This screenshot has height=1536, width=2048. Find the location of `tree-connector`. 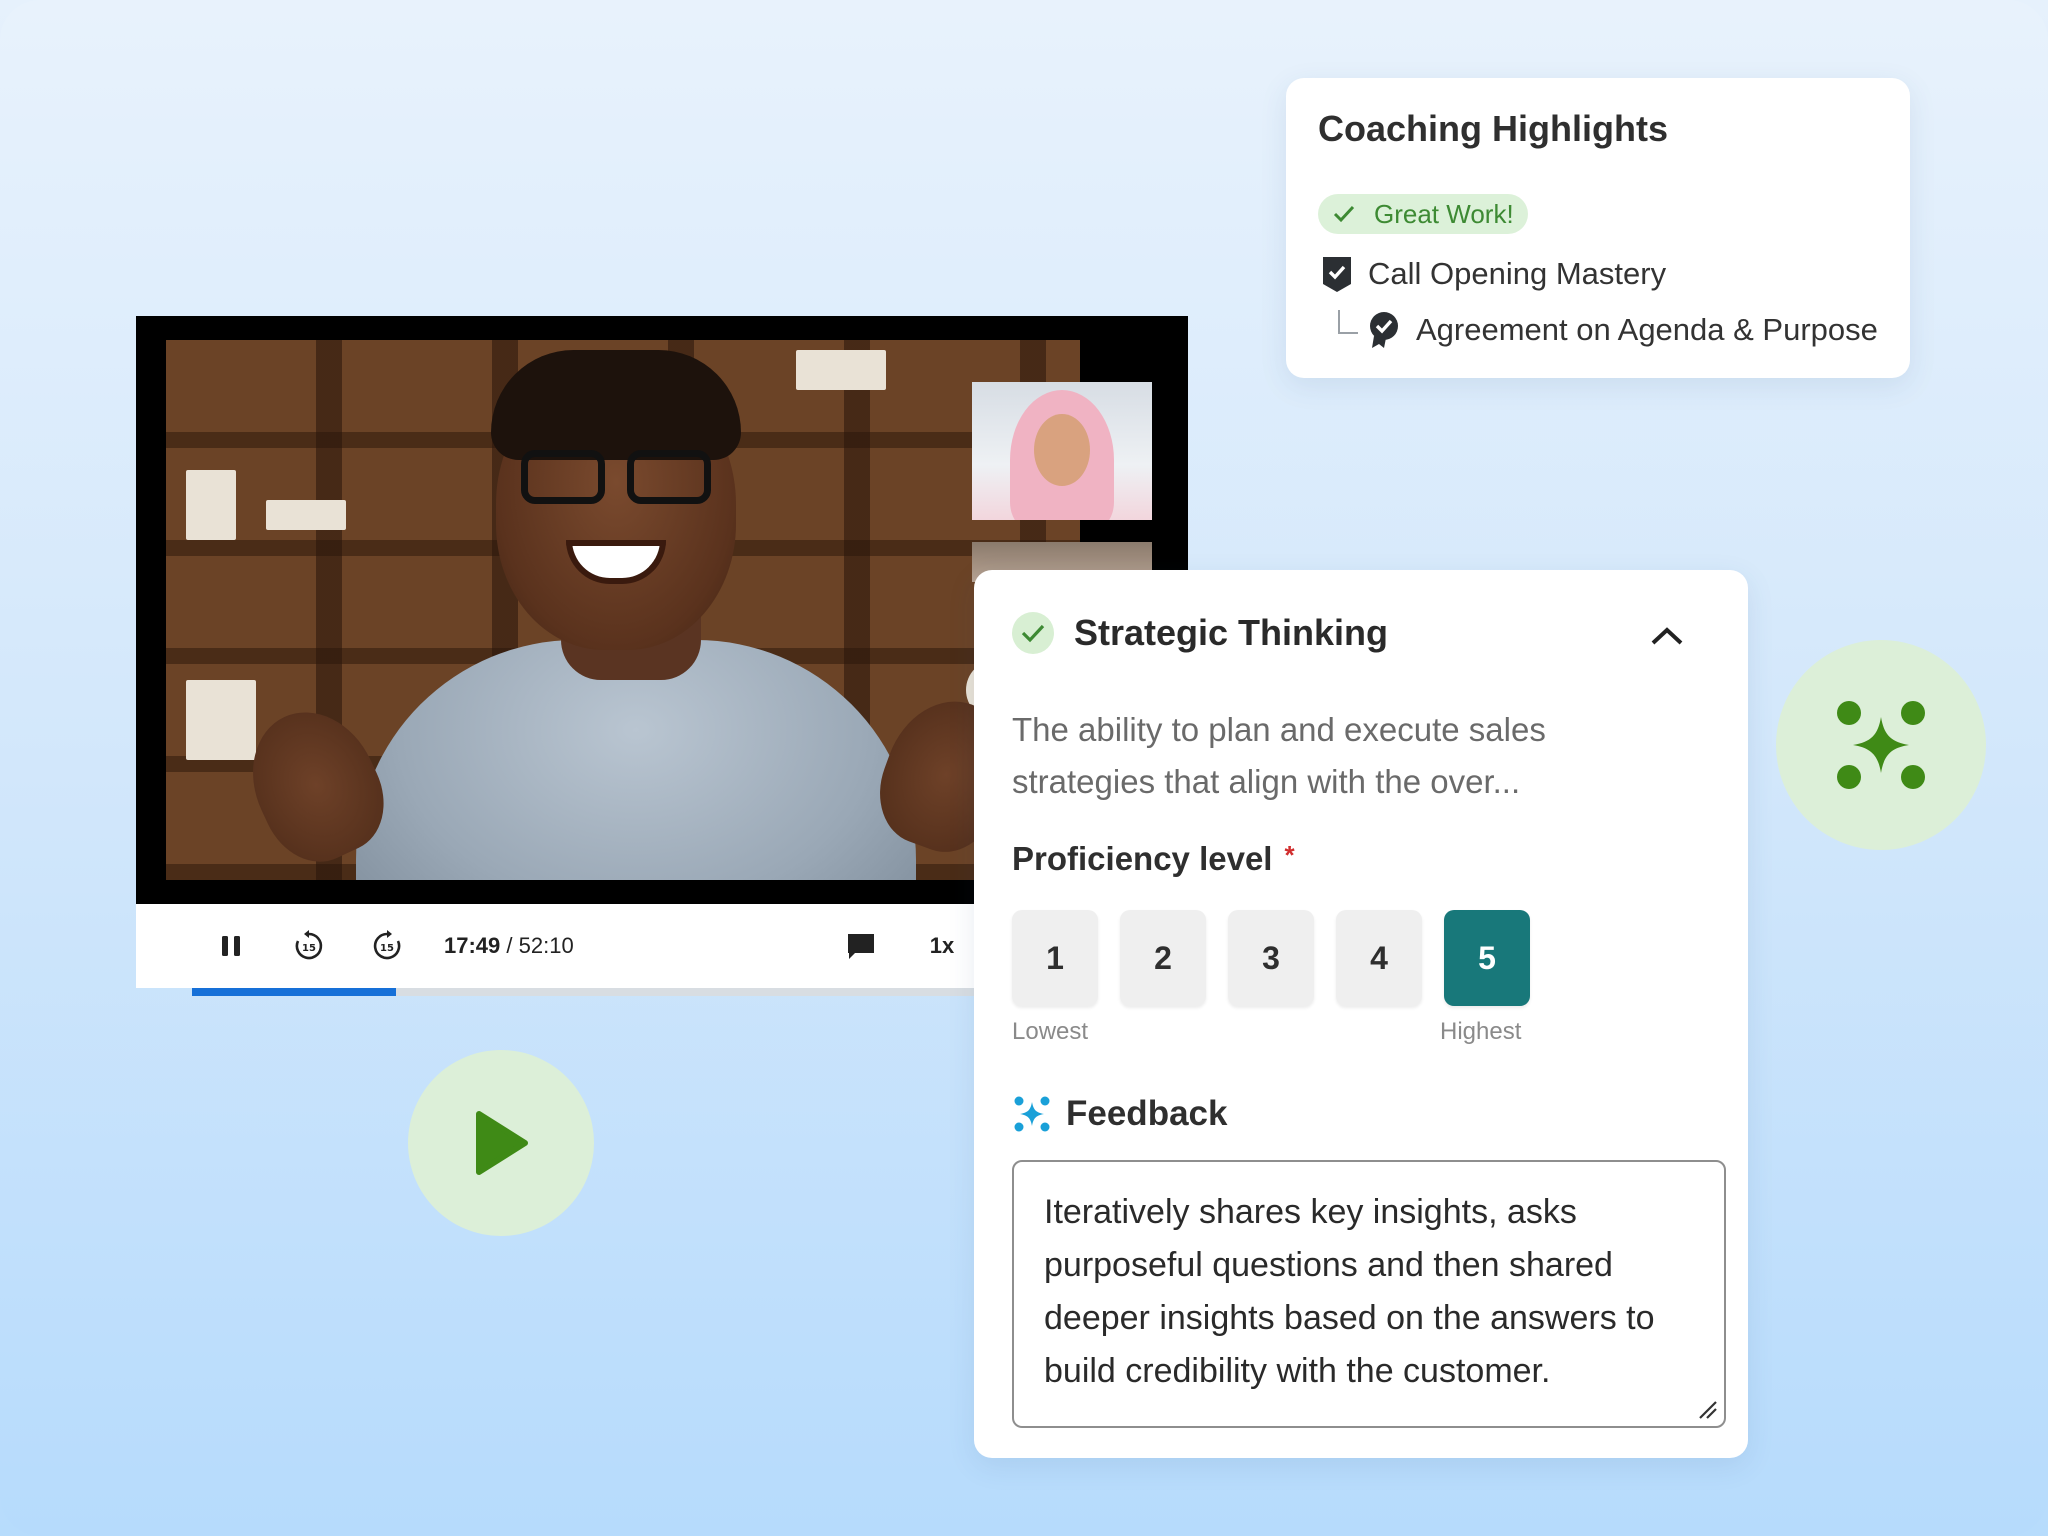

tree-connector is located at coordinates (1348, 322).